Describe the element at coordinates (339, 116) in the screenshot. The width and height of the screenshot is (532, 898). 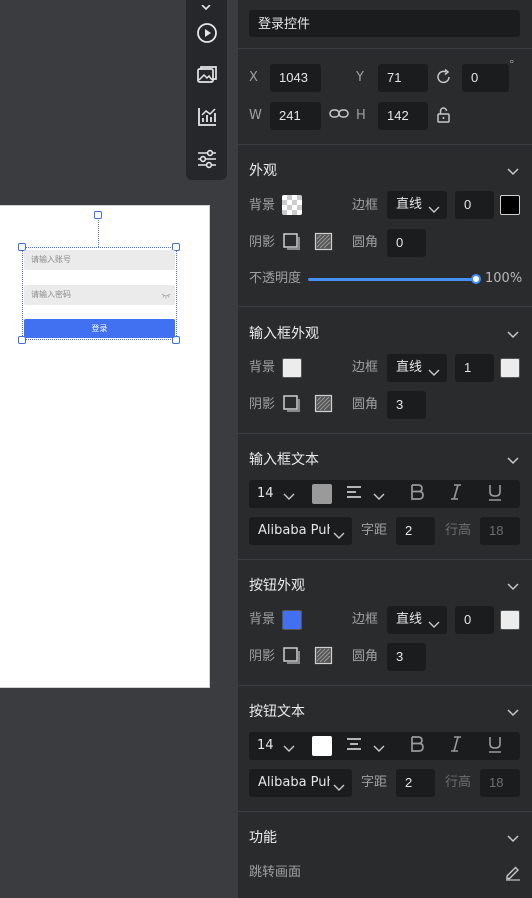
I see `link-icon` at that location.